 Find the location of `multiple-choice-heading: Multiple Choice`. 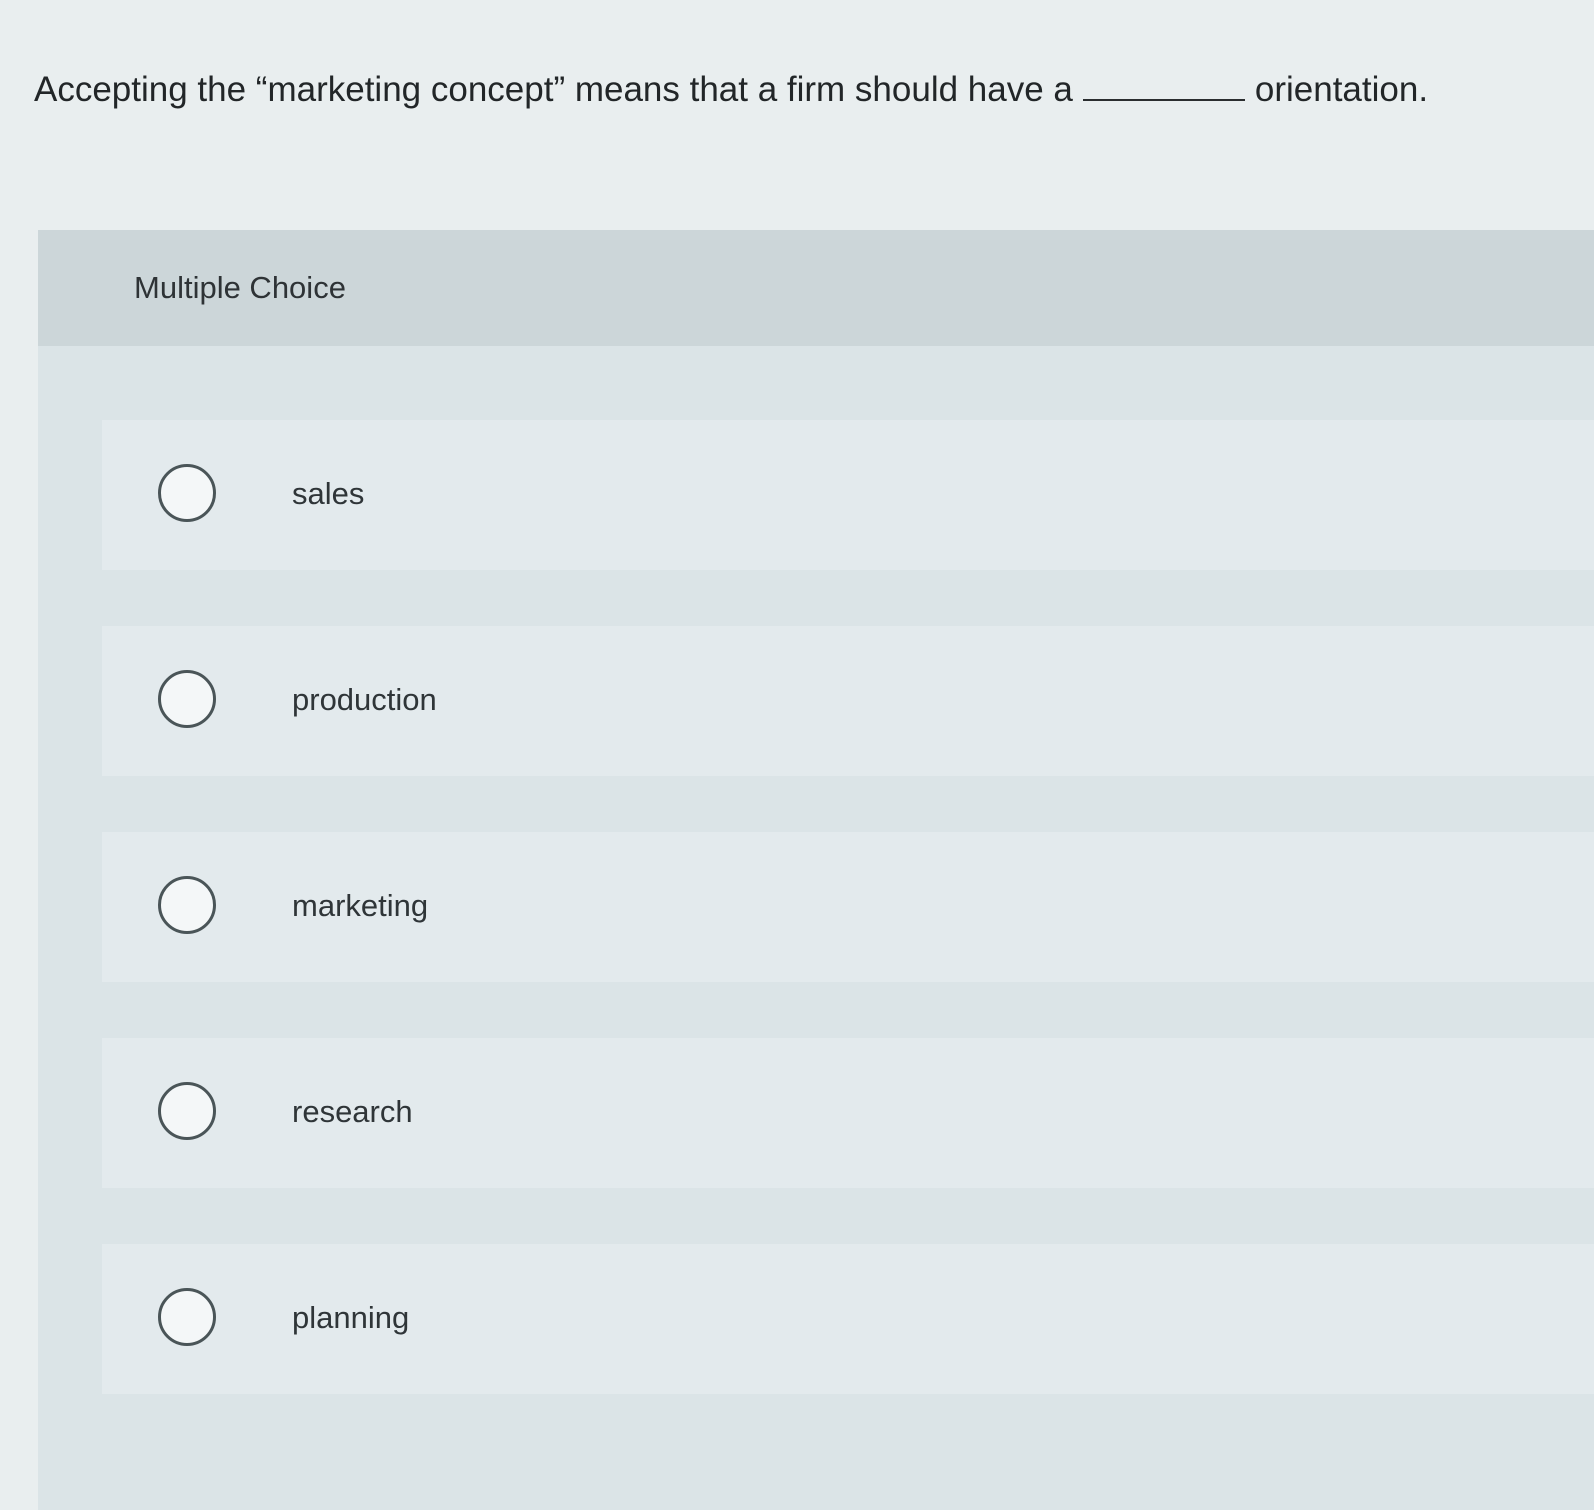

multiple-choice-heading: Multiple Choice is located at coordinates (240, 287).